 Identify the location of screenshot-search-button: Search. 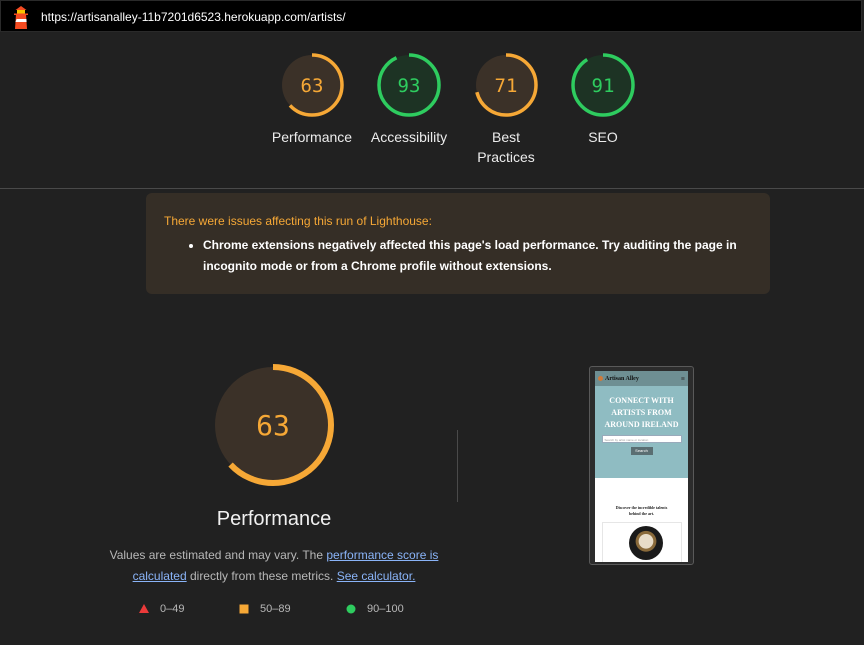
(641, 451).